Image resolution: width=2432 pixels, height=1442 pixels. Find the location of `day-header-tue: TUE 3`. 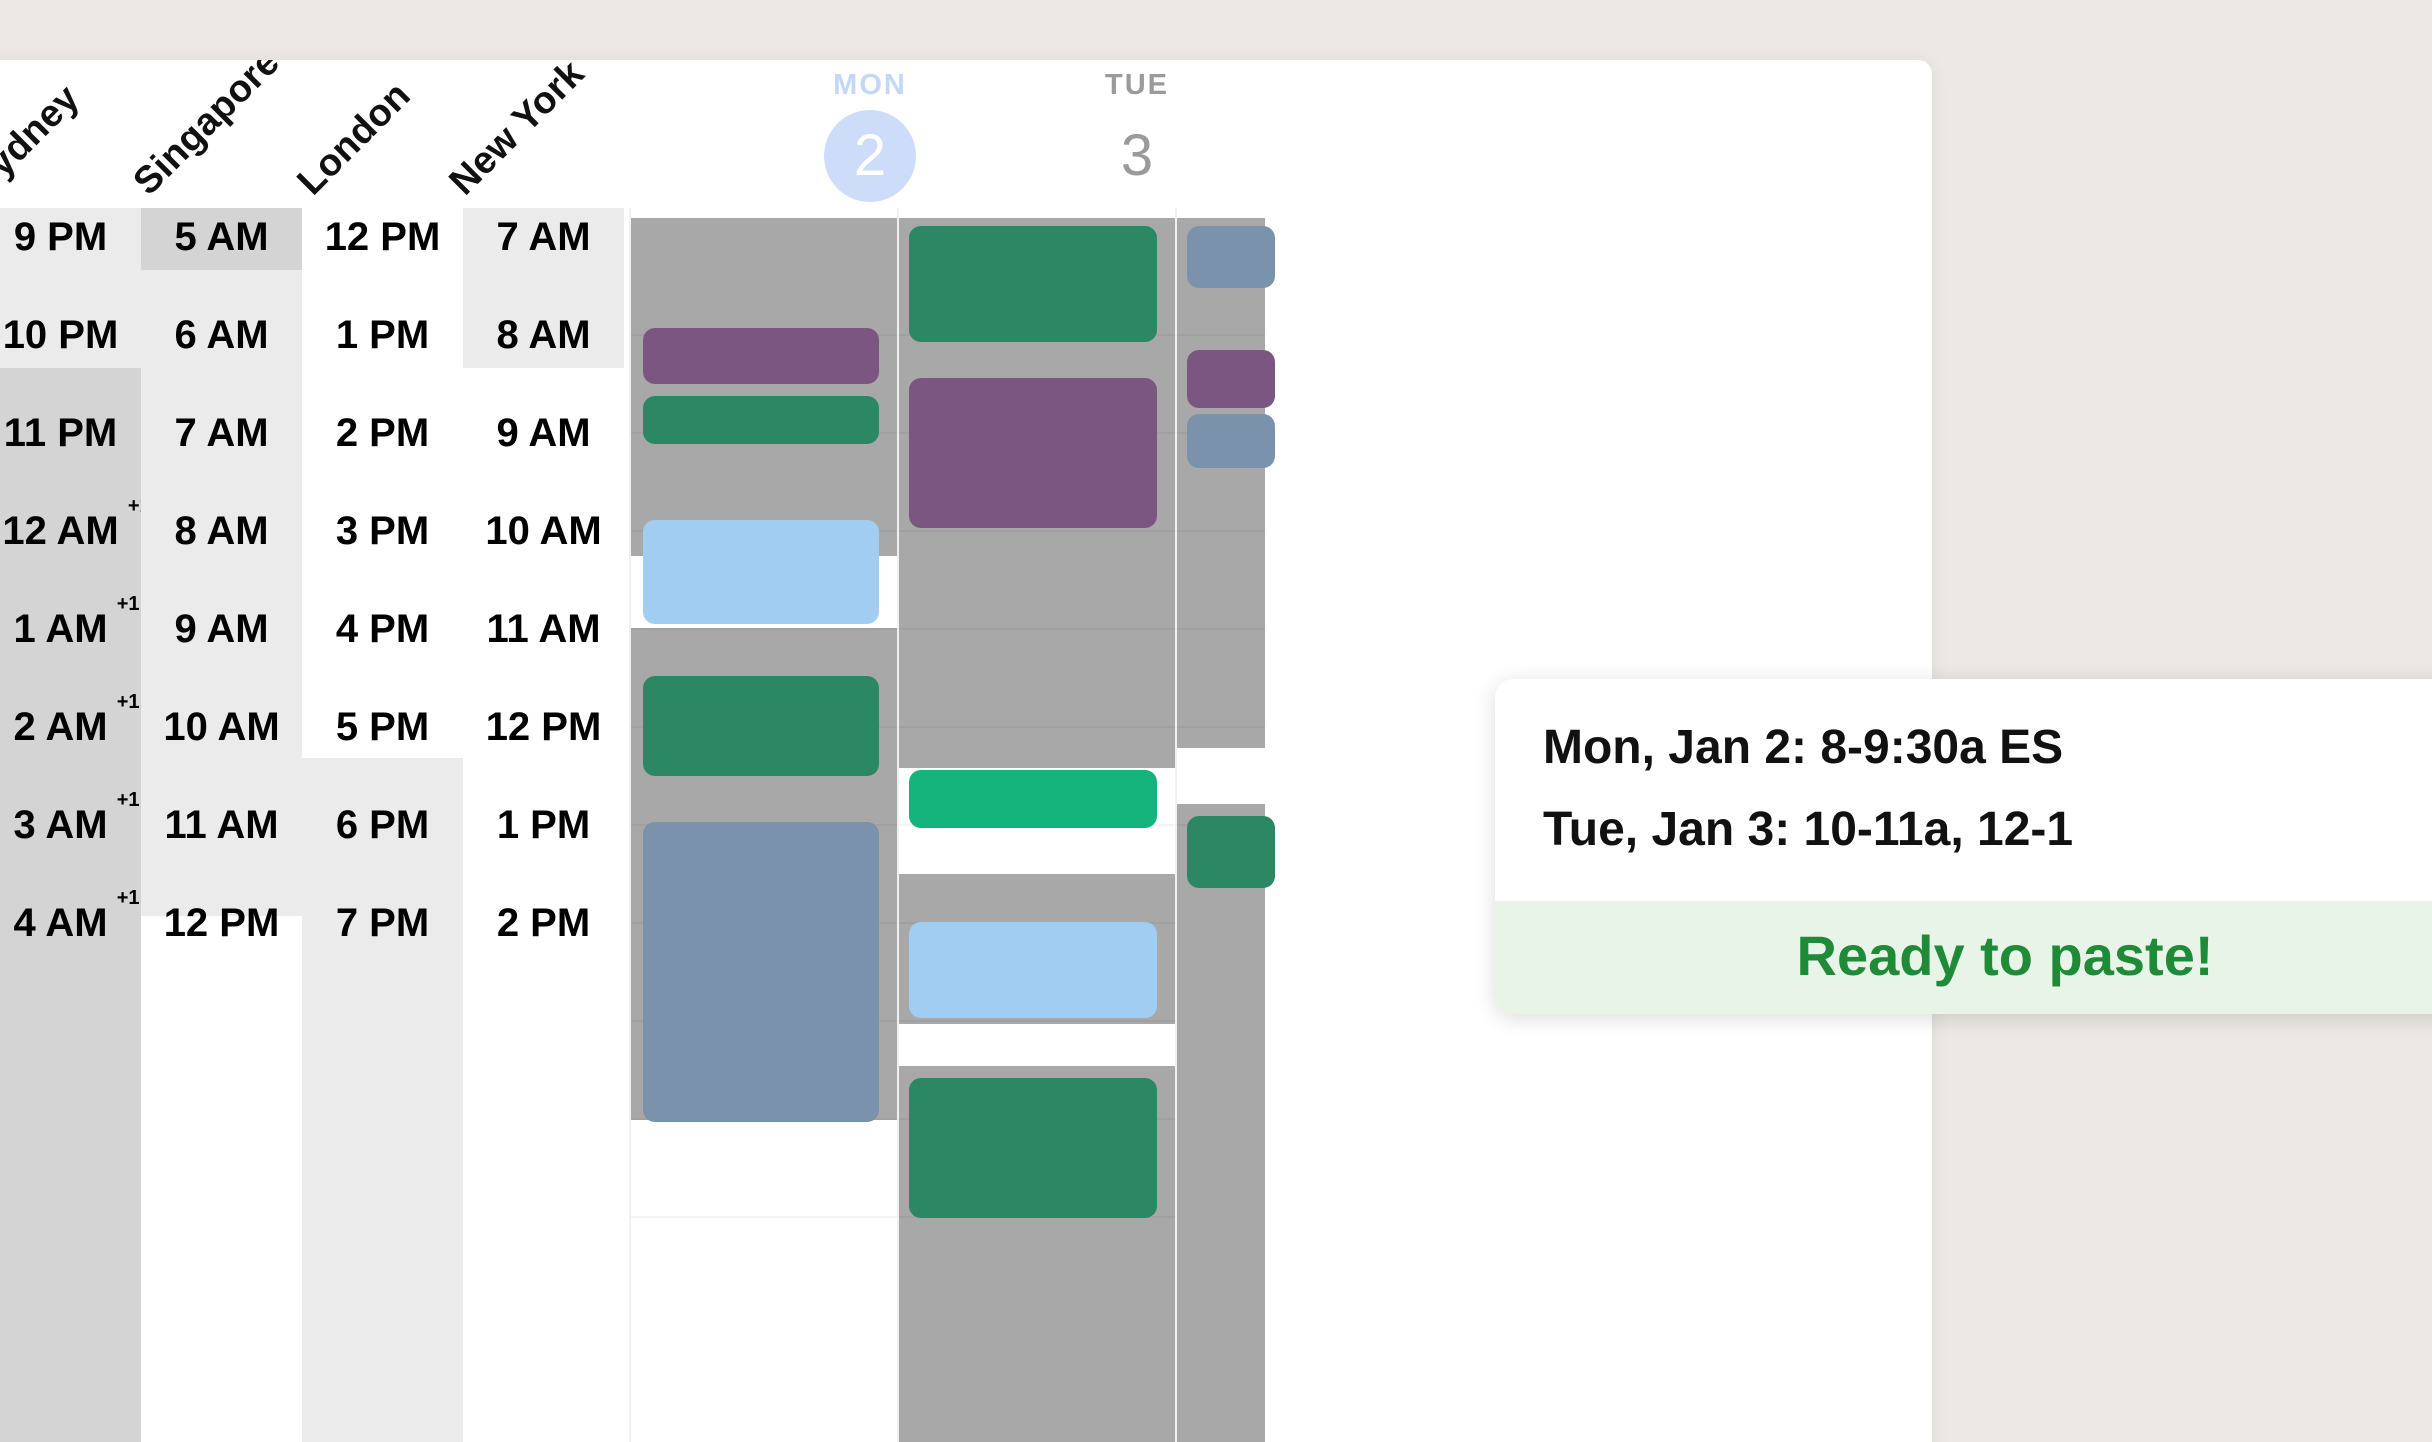

day-header-tue: TUE 3 is located at coordinates (1137, 135).